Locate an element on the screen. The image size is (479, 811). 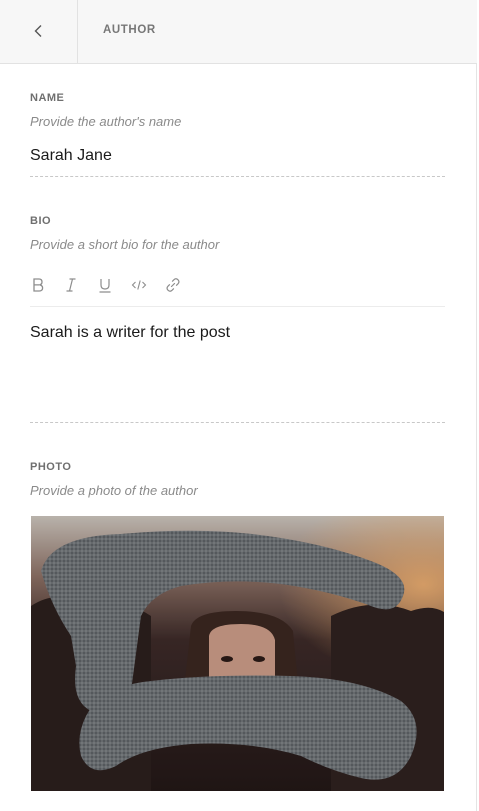
back-button is located at coordinates (39, 31).